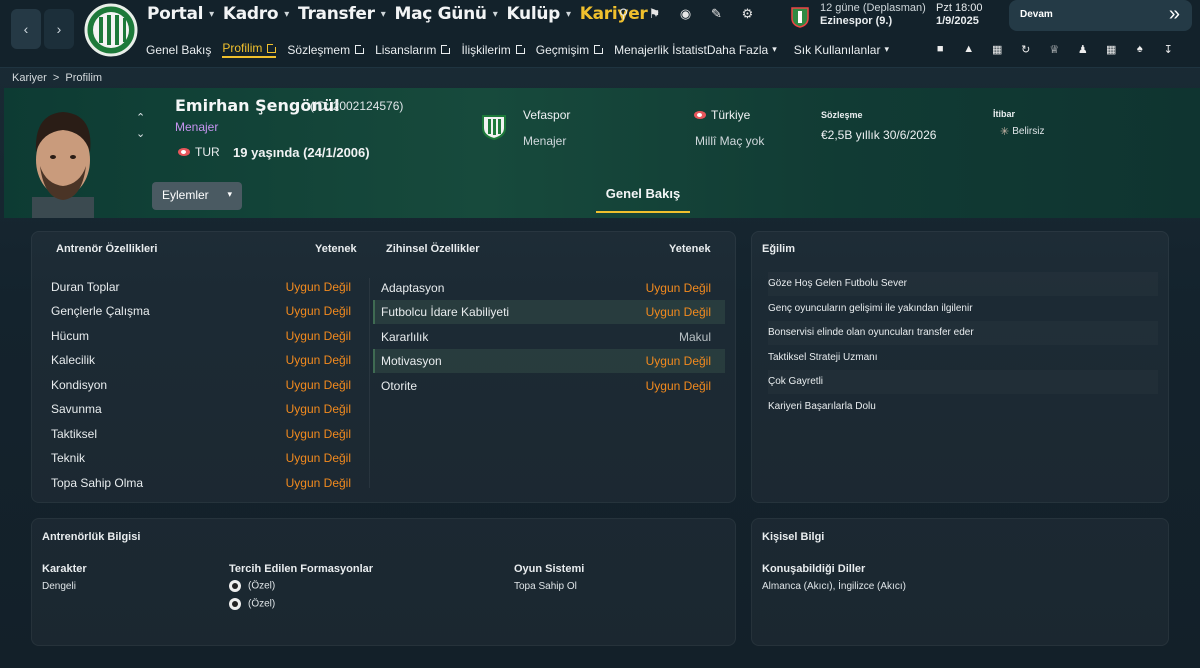 The height and width of the screenshot is (668, 1200). What do you see at coordinates (940, 49) in the screenshot?
I see `chat-icon: ■` at bounding box center [940, 49].